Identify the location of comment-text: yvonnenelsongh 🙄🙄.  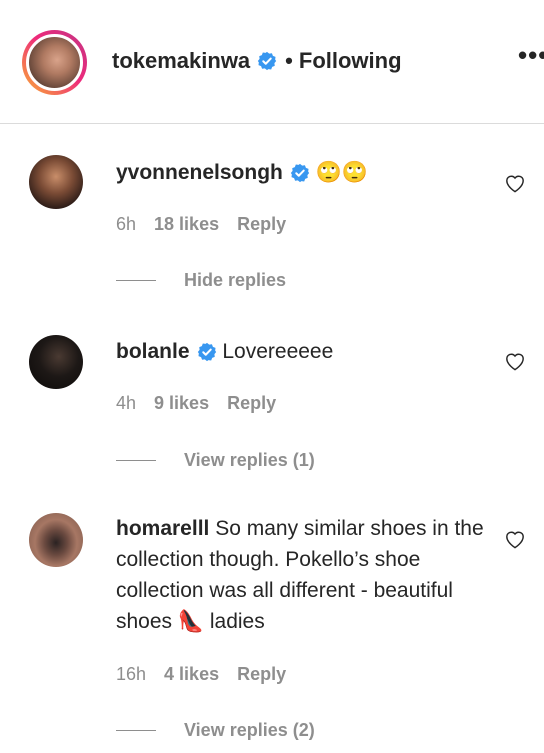
(301, 172).